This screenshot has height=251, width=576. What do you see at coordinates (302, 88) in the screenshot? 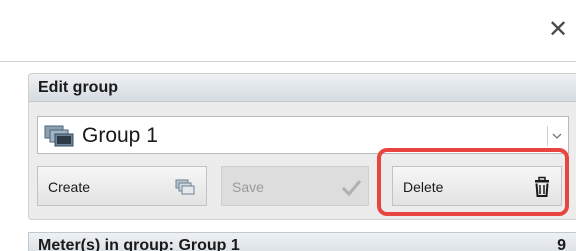
I see `panel-header: Edit group` at bounding box center [302, 88].